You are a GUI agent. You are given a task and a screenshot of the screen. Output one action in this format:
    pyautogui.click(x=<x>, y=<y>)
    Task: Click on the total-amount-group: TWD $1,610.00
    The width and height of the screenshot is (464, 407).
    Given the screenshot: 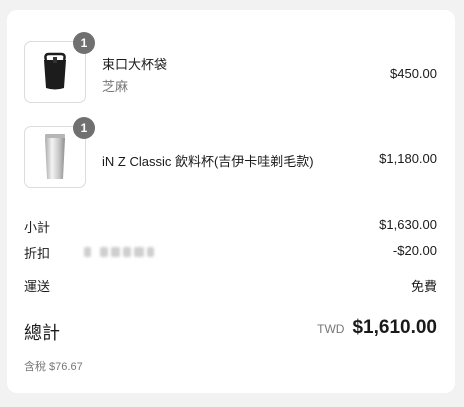 What is the action you would take?
    pyautogui.click(x=377, y=328)
    